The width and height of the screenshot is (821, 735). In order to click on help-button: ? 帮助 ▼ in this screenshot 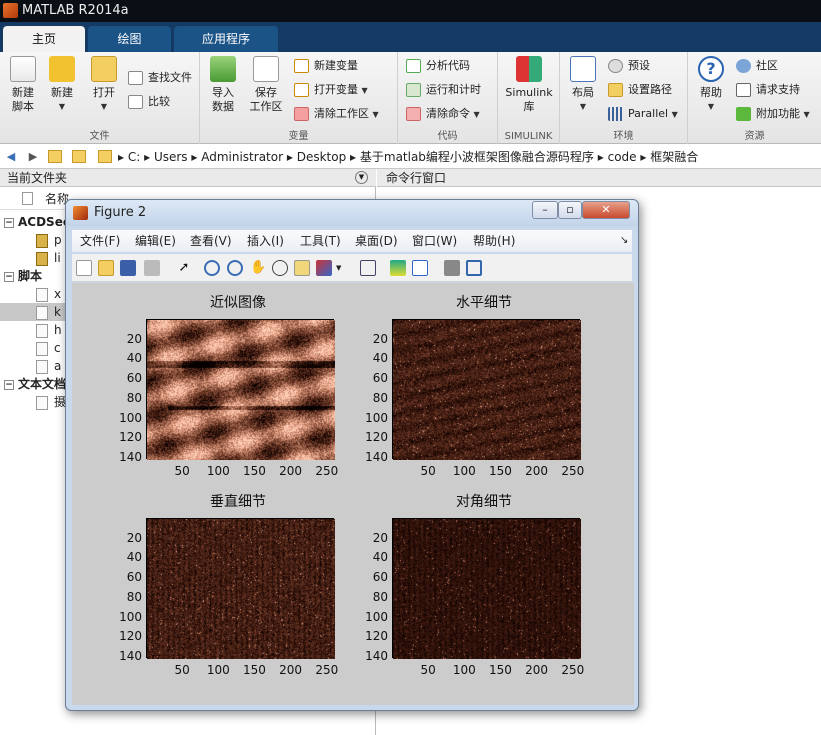, I will do `click(711, 85)`.